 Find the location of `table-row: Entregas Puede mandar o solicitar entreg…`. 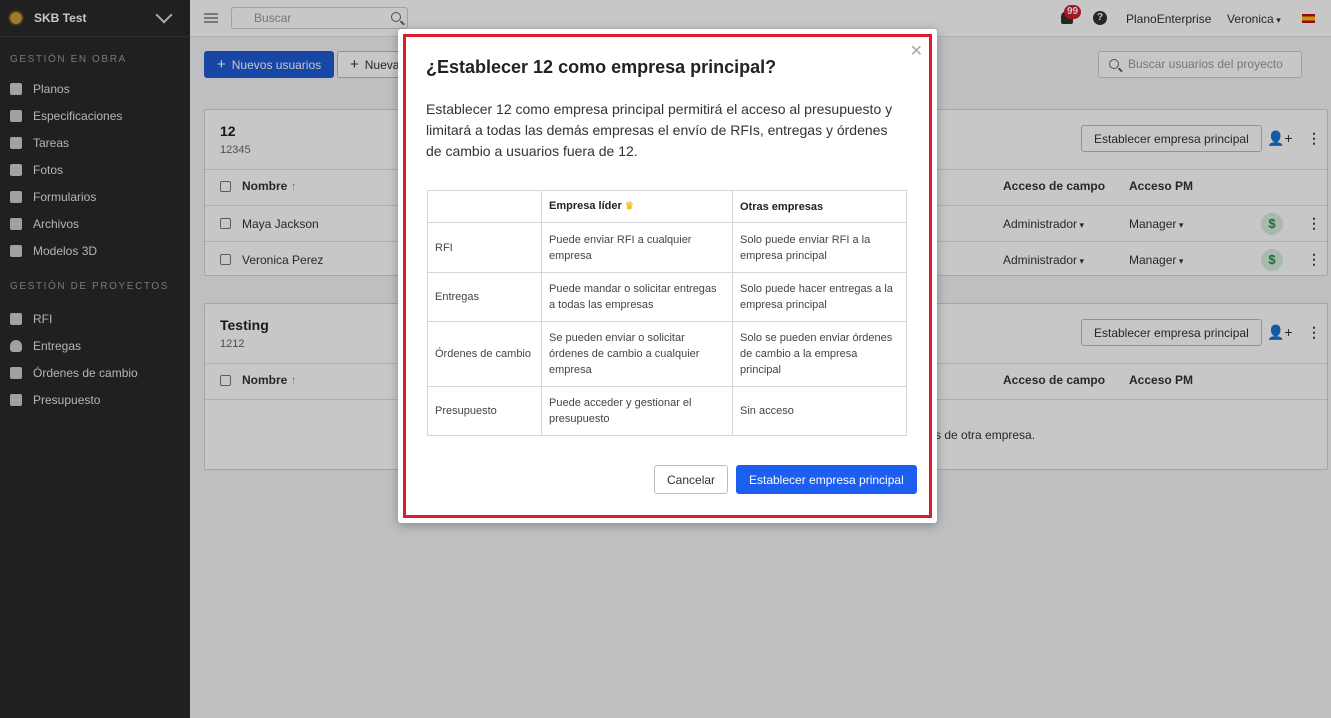

table-row: Entregas Puede mandar o solicitar entreg… is located at coordinates (667, 297).